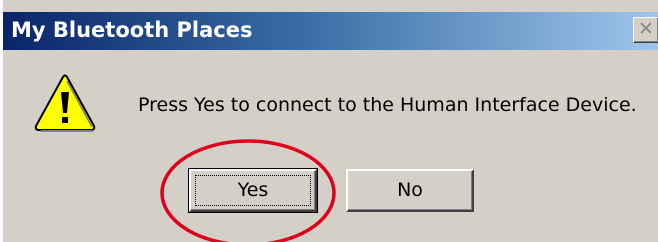 This screenshot has height=242, width=658. I want to click on dialog-title: My Bluetooth Places, so click(132, 30).